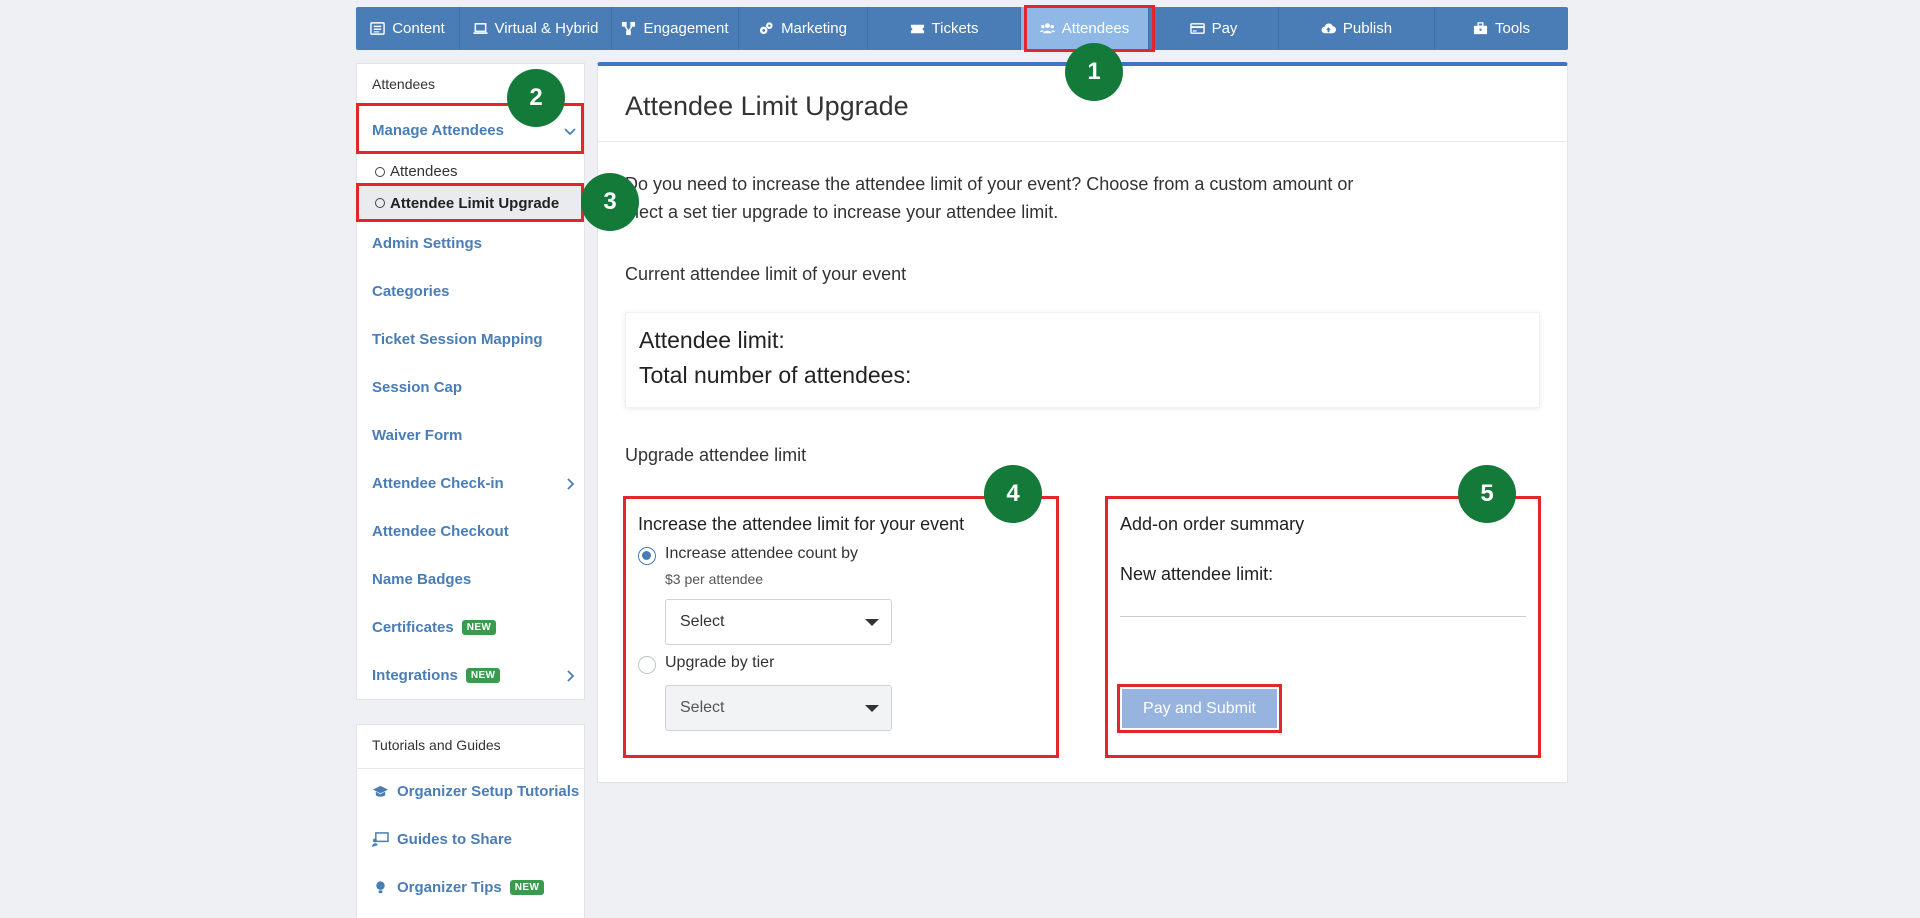 This screenshot has height=918, width=1920. Describe the element at coordinates (766, 274) in the screenshot. I see `current-limit-label: Current attendee limit of your event` at that location.